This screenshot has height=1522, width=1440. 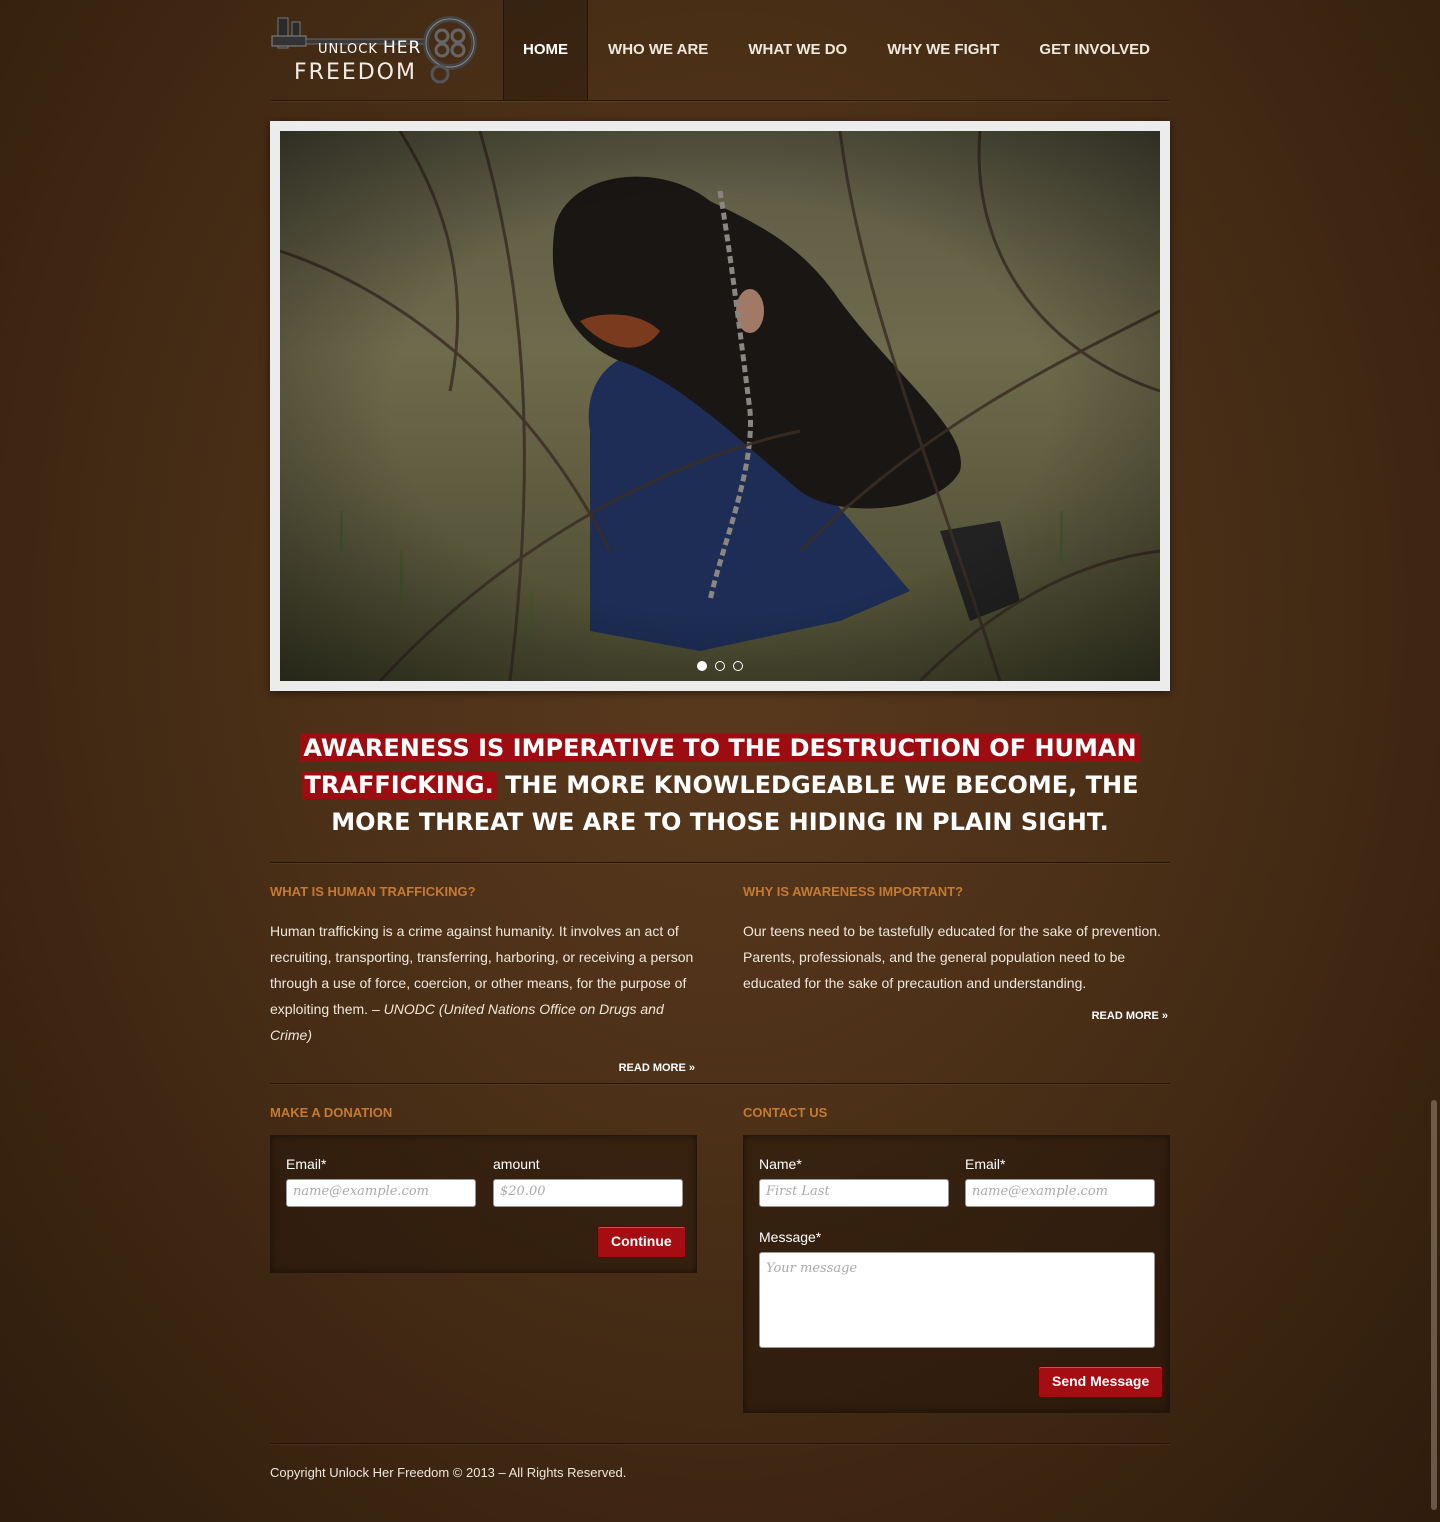 I want to click on donation-title: MAKE A DONATION, so click(x=331, y=1112).